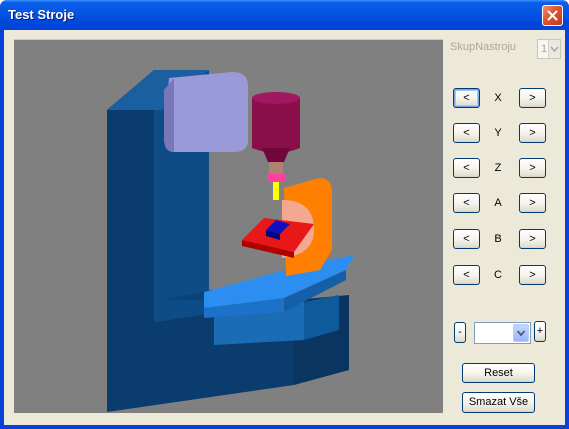  What do you see at coordinates (498, 133) in the screenshot?
I see `y-axis-label: Y` at bounding box center [498, 133].